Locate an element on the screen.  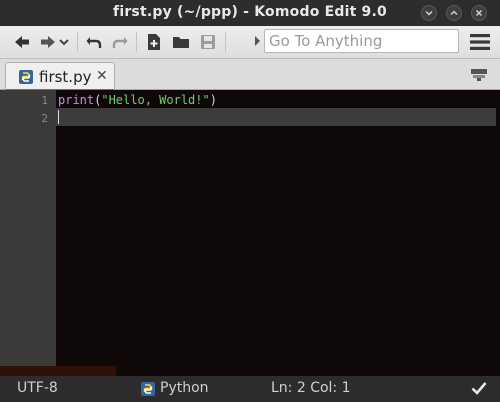
current-line-highlight is located at coordinates (276, 117).